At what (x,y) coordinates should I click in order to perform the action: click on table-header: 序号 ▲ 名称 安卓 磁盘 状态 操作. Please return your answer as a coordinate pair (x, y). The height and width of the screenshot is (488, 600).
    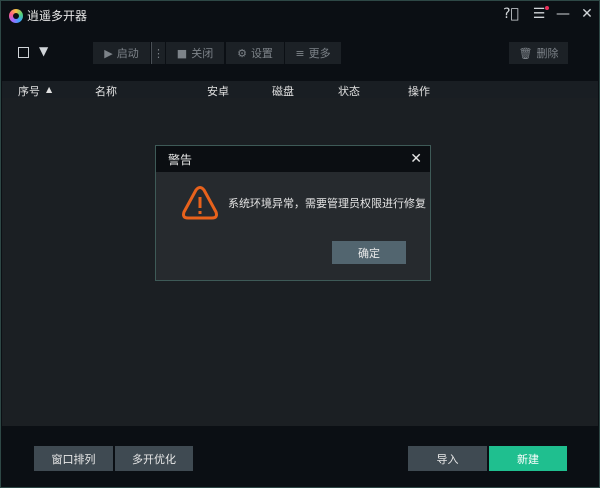
    Looking at the image, I should click on (300, 89).